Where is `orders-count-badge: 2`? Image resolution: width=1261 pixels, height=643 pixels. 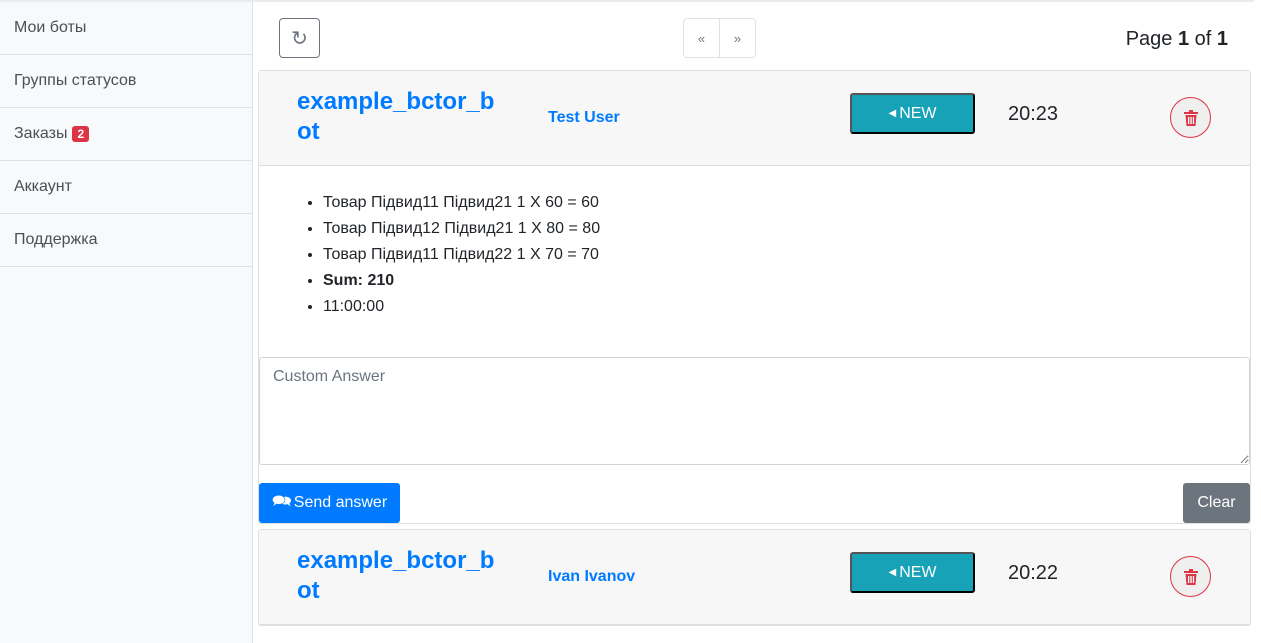 orders-count-badge: 2 is located at coordinates (81, 134).